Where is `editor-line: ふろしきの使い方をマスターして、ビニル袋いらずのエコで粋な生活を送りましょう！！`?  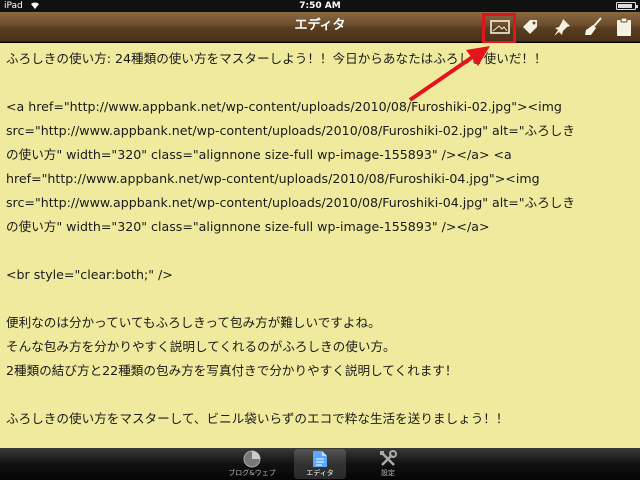 editor-line: ふろしきの使い方をマスターして、ビニル袋いらずのエコで粋な生活を送りましょう！！ is located at coordinates (257, 418).